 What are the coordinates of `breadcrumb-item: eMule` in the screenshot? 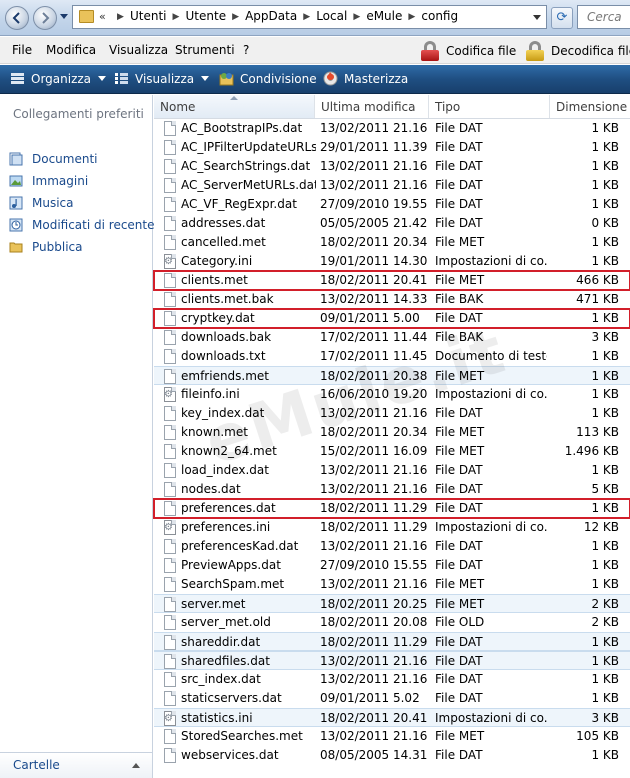 It's located at (384, 17).